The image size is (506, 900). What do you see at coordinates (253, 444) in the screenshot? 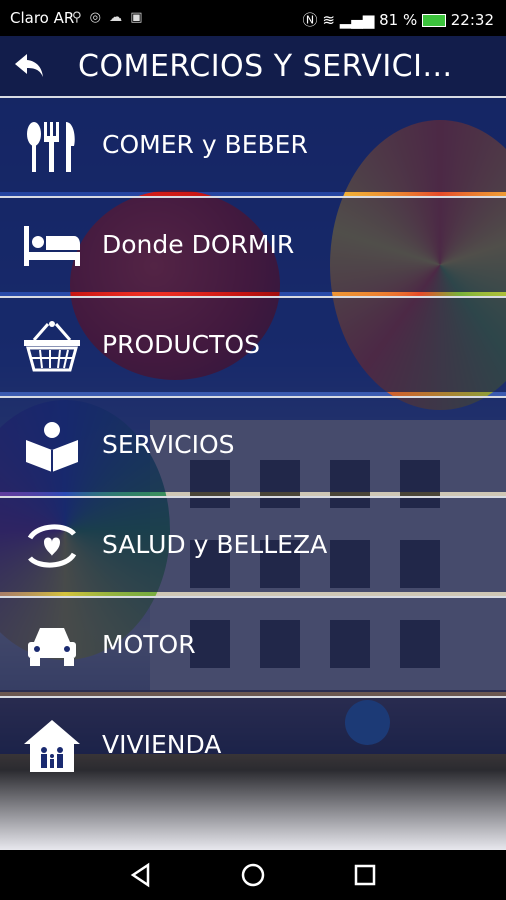
I see `menu-item-servicios: SERVICIOS` at bounding box center [253, 444].